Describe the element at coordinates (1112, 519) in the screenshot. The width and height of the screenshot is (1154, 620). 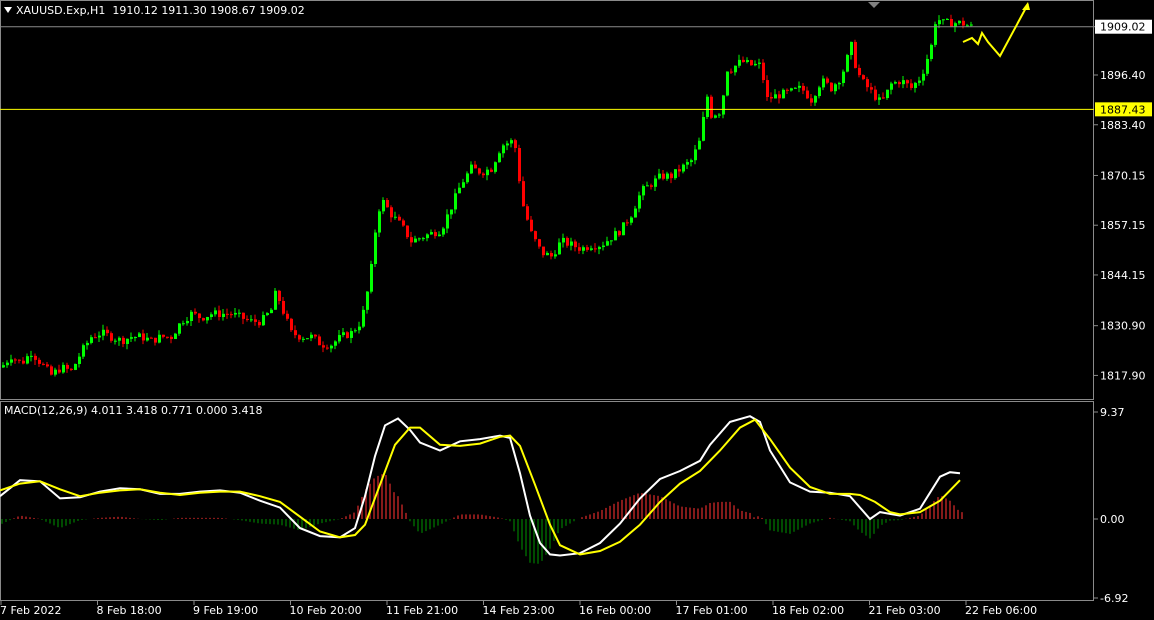
I see `macd-tick-label: 0.00` at that location.